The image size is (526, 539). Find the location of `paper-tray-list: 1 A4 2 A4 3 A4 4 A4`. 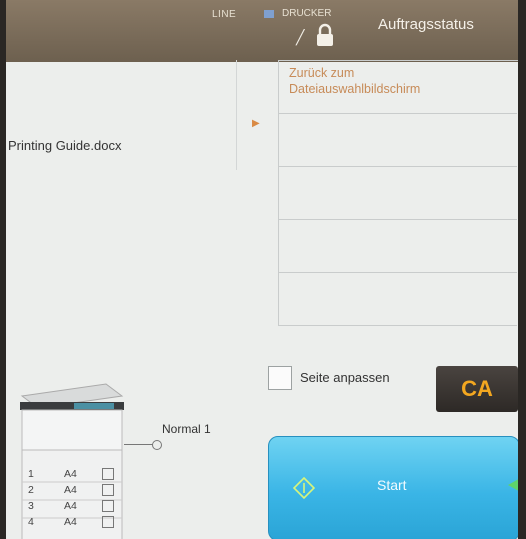

paper-tray-list: 1 A4 2 A4 3 A4 4 A4 is located at coordinates (74, 498).